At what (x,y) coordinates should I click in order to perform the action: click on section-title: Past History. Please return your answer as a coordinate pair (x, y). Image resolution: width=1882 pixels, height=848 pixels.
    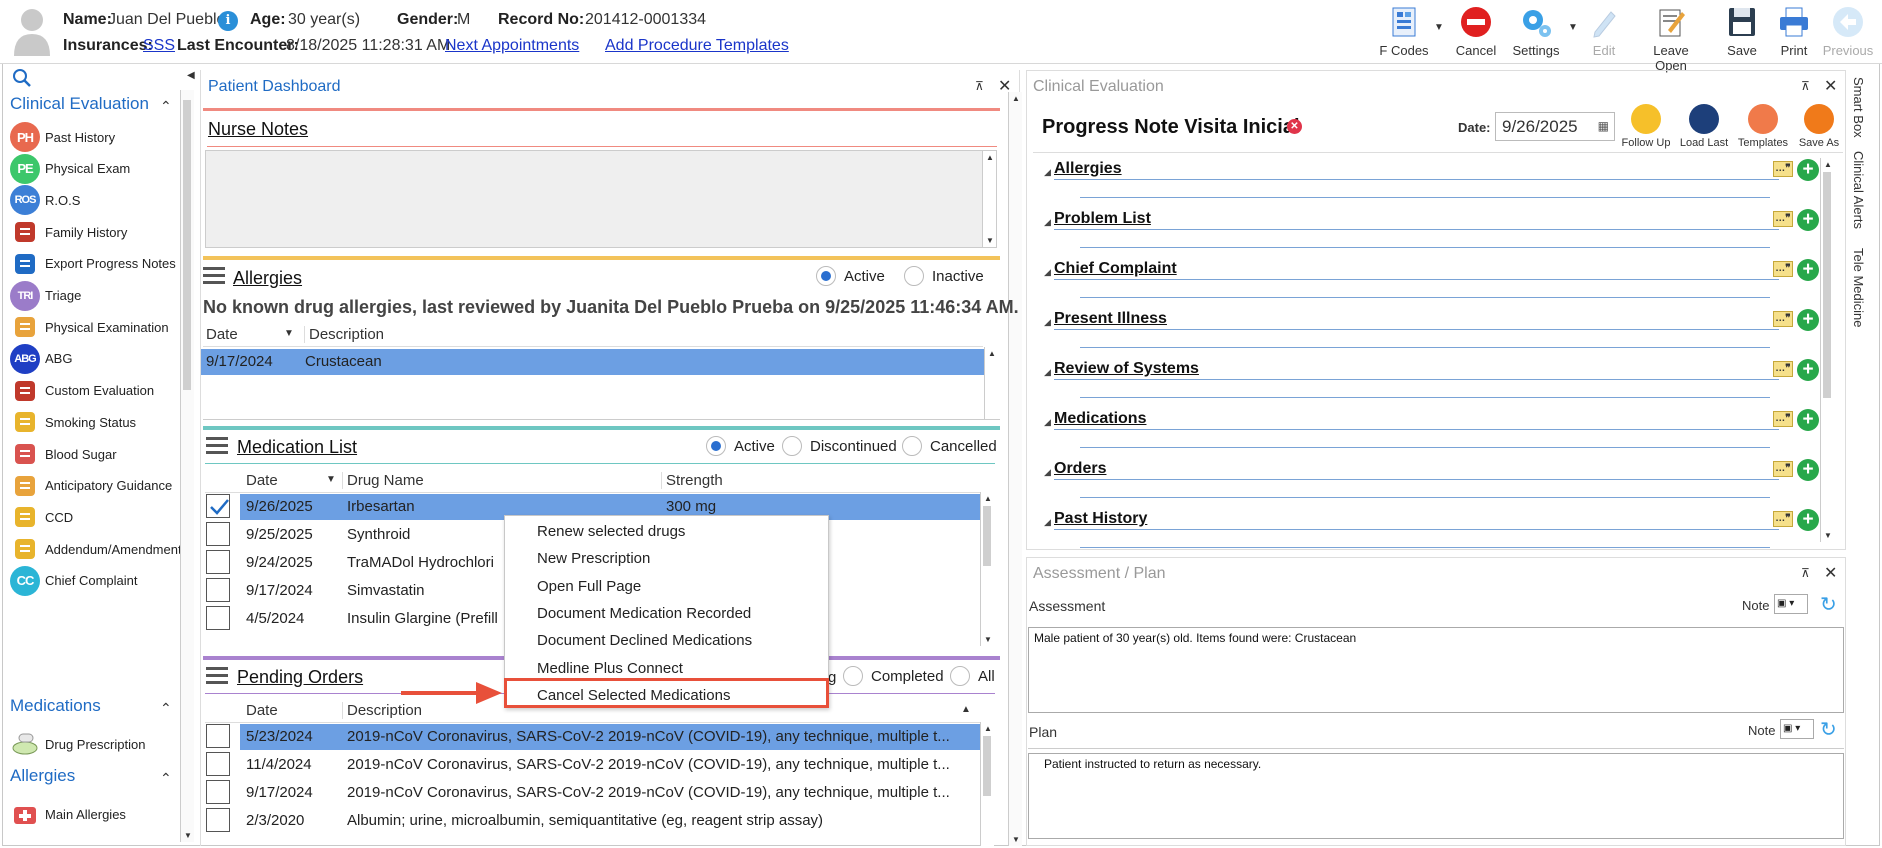
    Looking at the image, I should click on (1100, 519).